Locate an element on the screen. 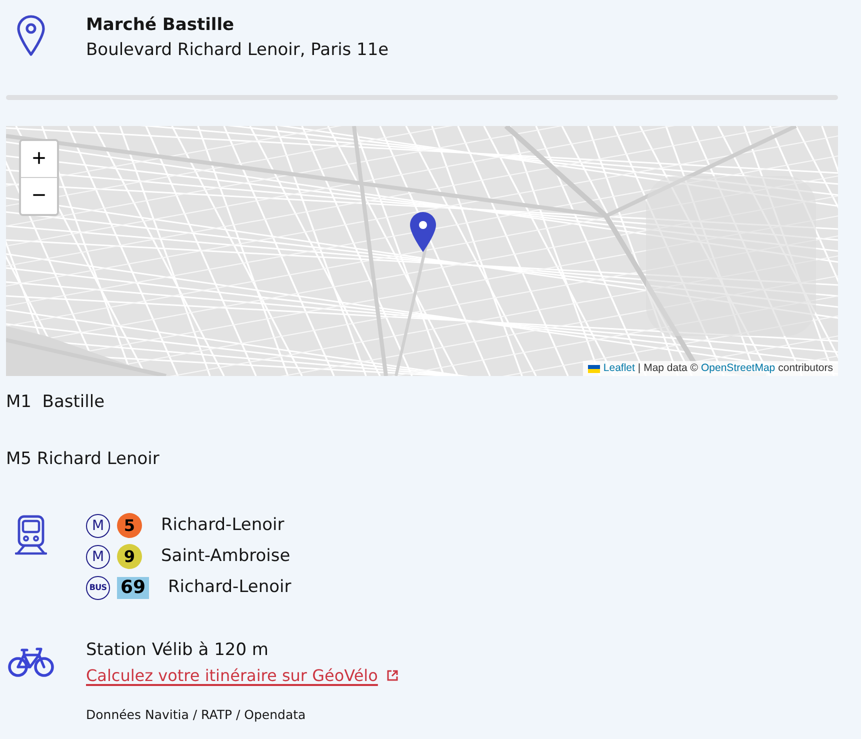  flag-icon is located at coordinates (594, 368).